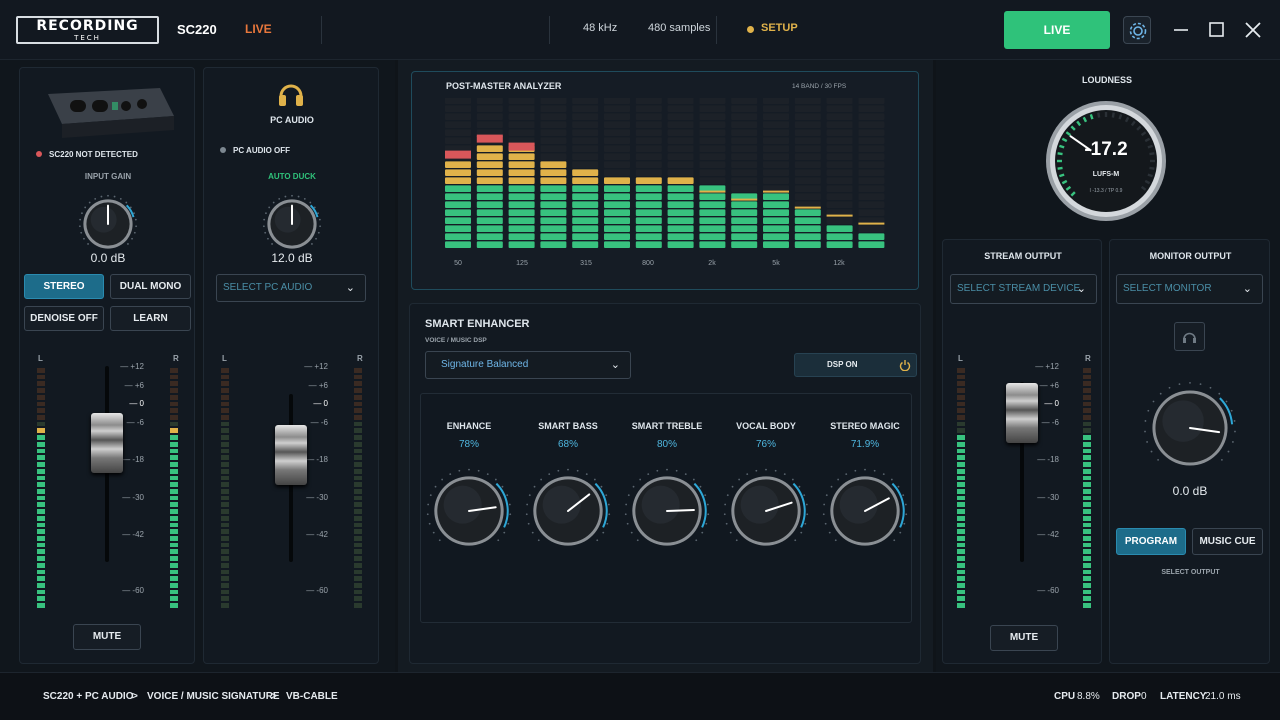 This screenshot has height=720, width=1280. I want to click on live-button: LIVE, so click(1057, 30).